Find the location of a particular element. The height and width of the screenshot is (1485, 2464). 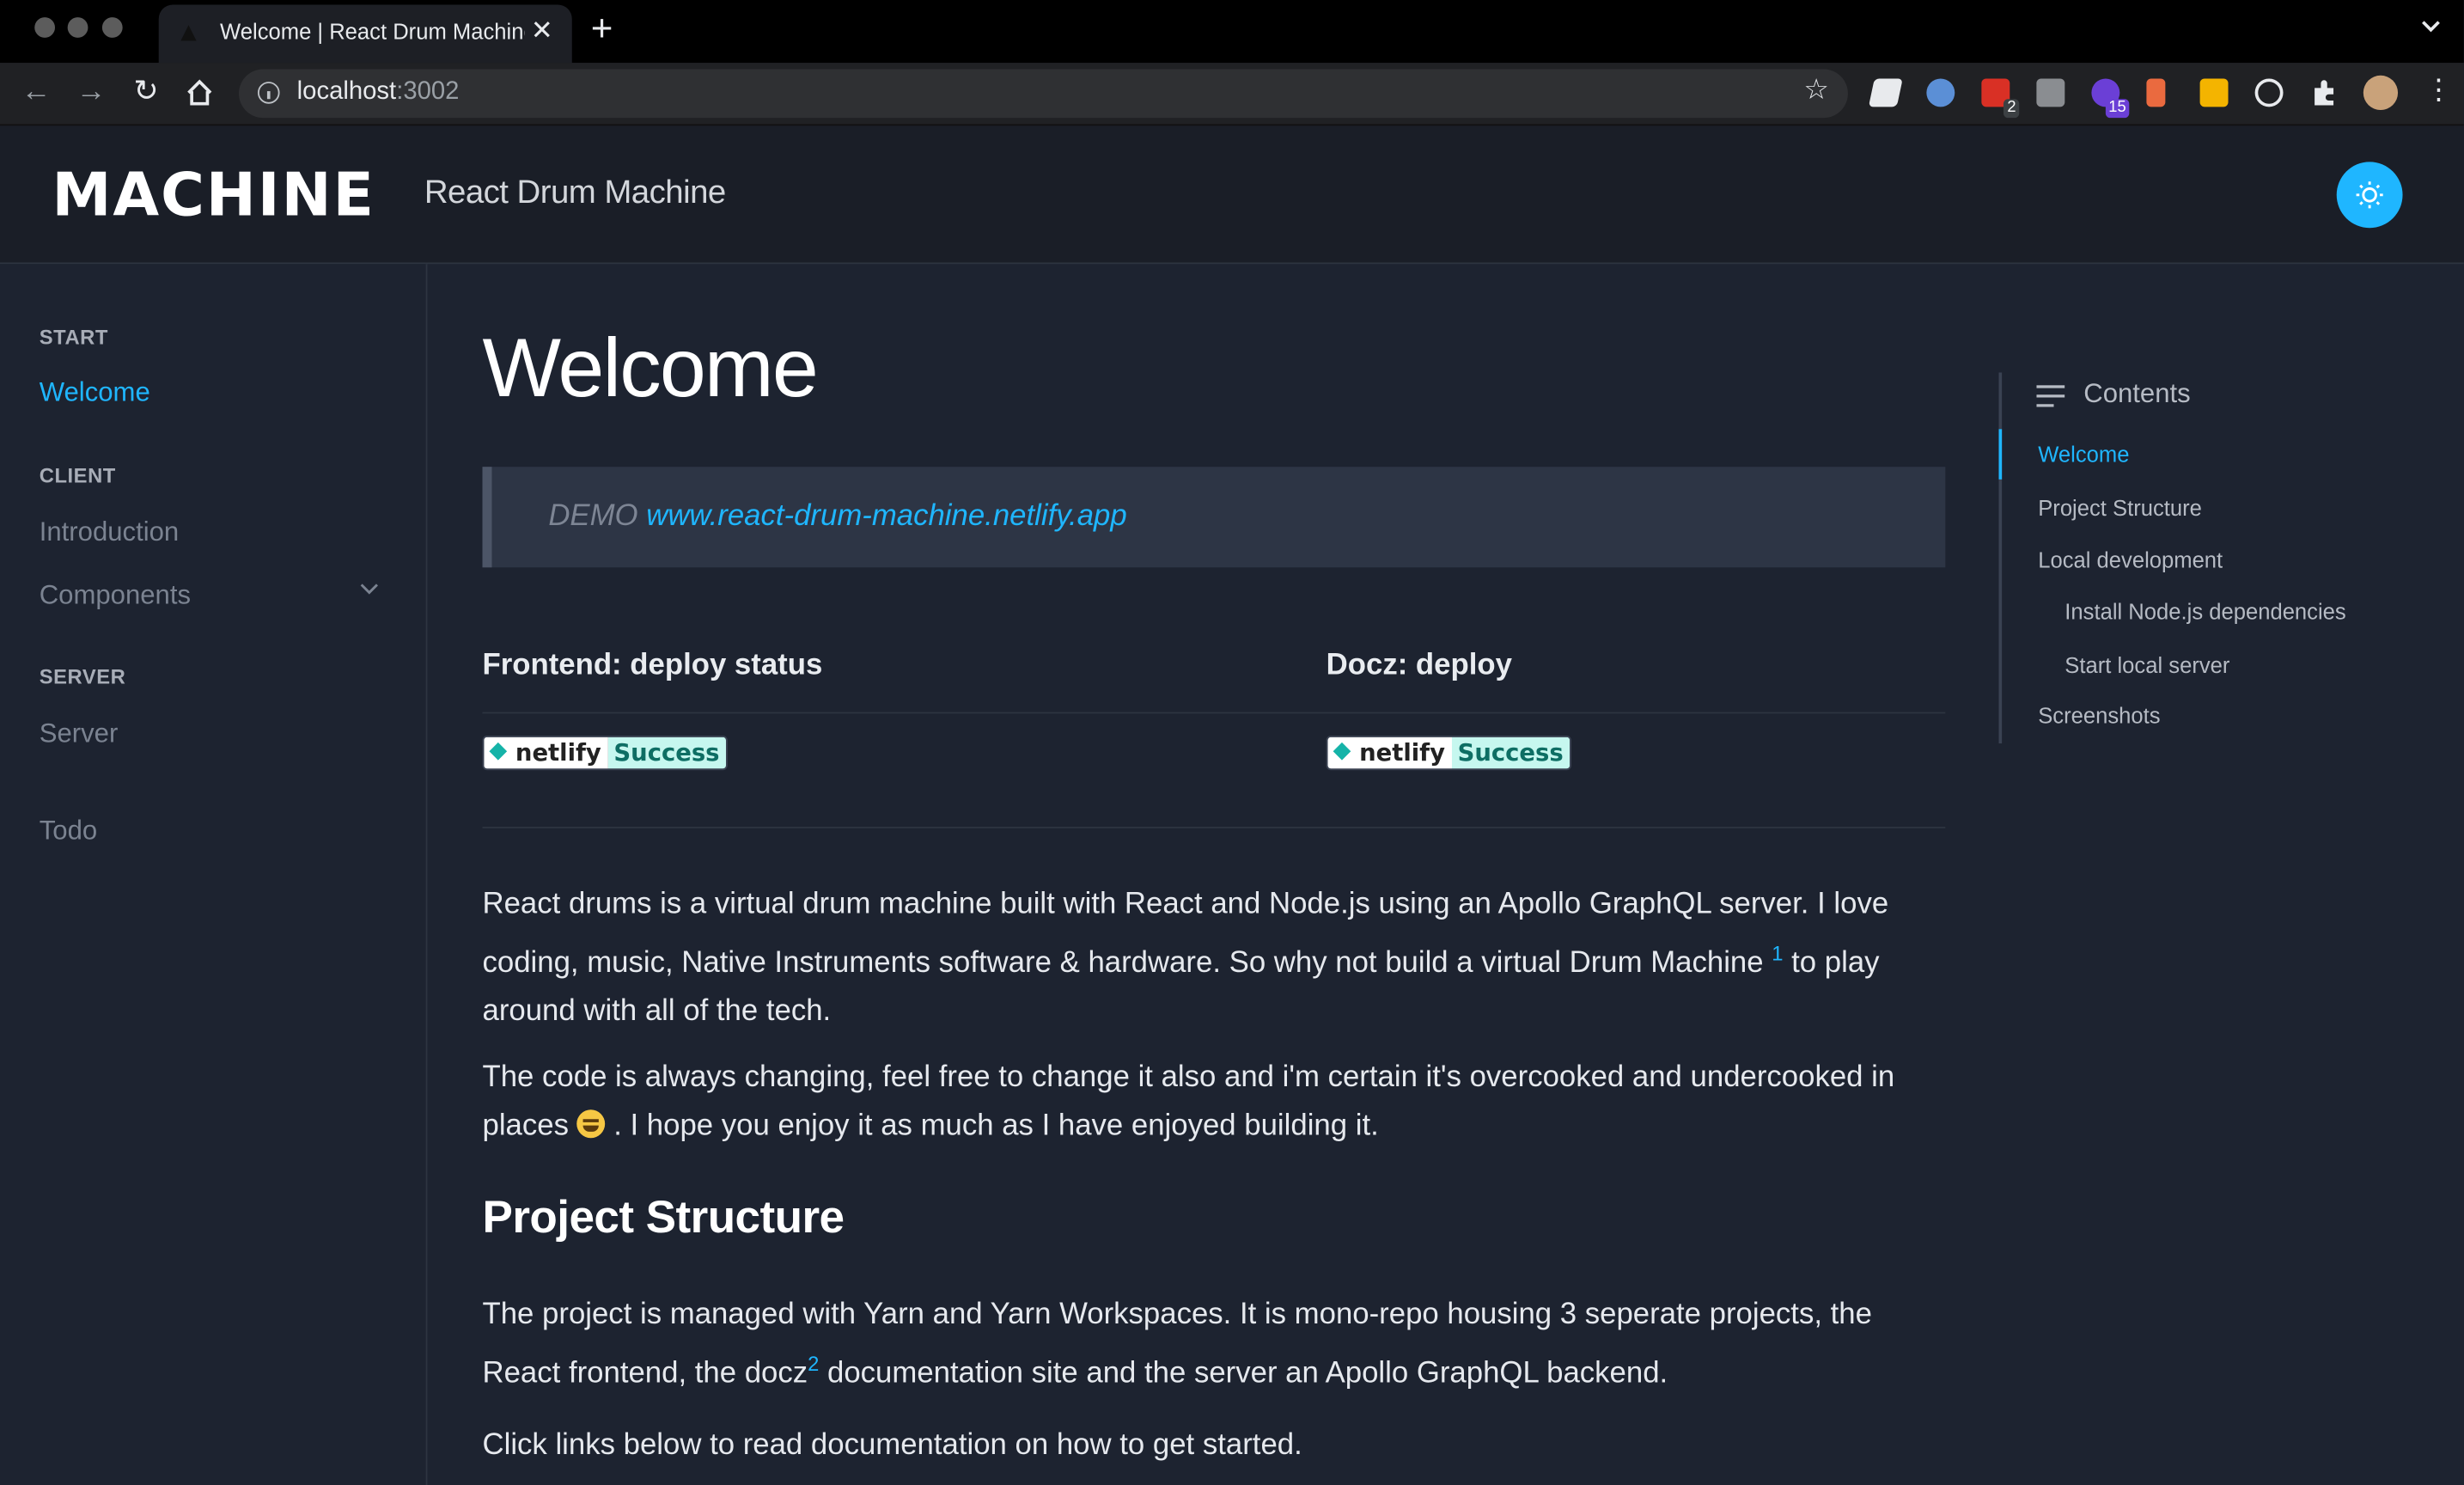

tab-close-icon: ✕ is located at coordinates (542, 31).